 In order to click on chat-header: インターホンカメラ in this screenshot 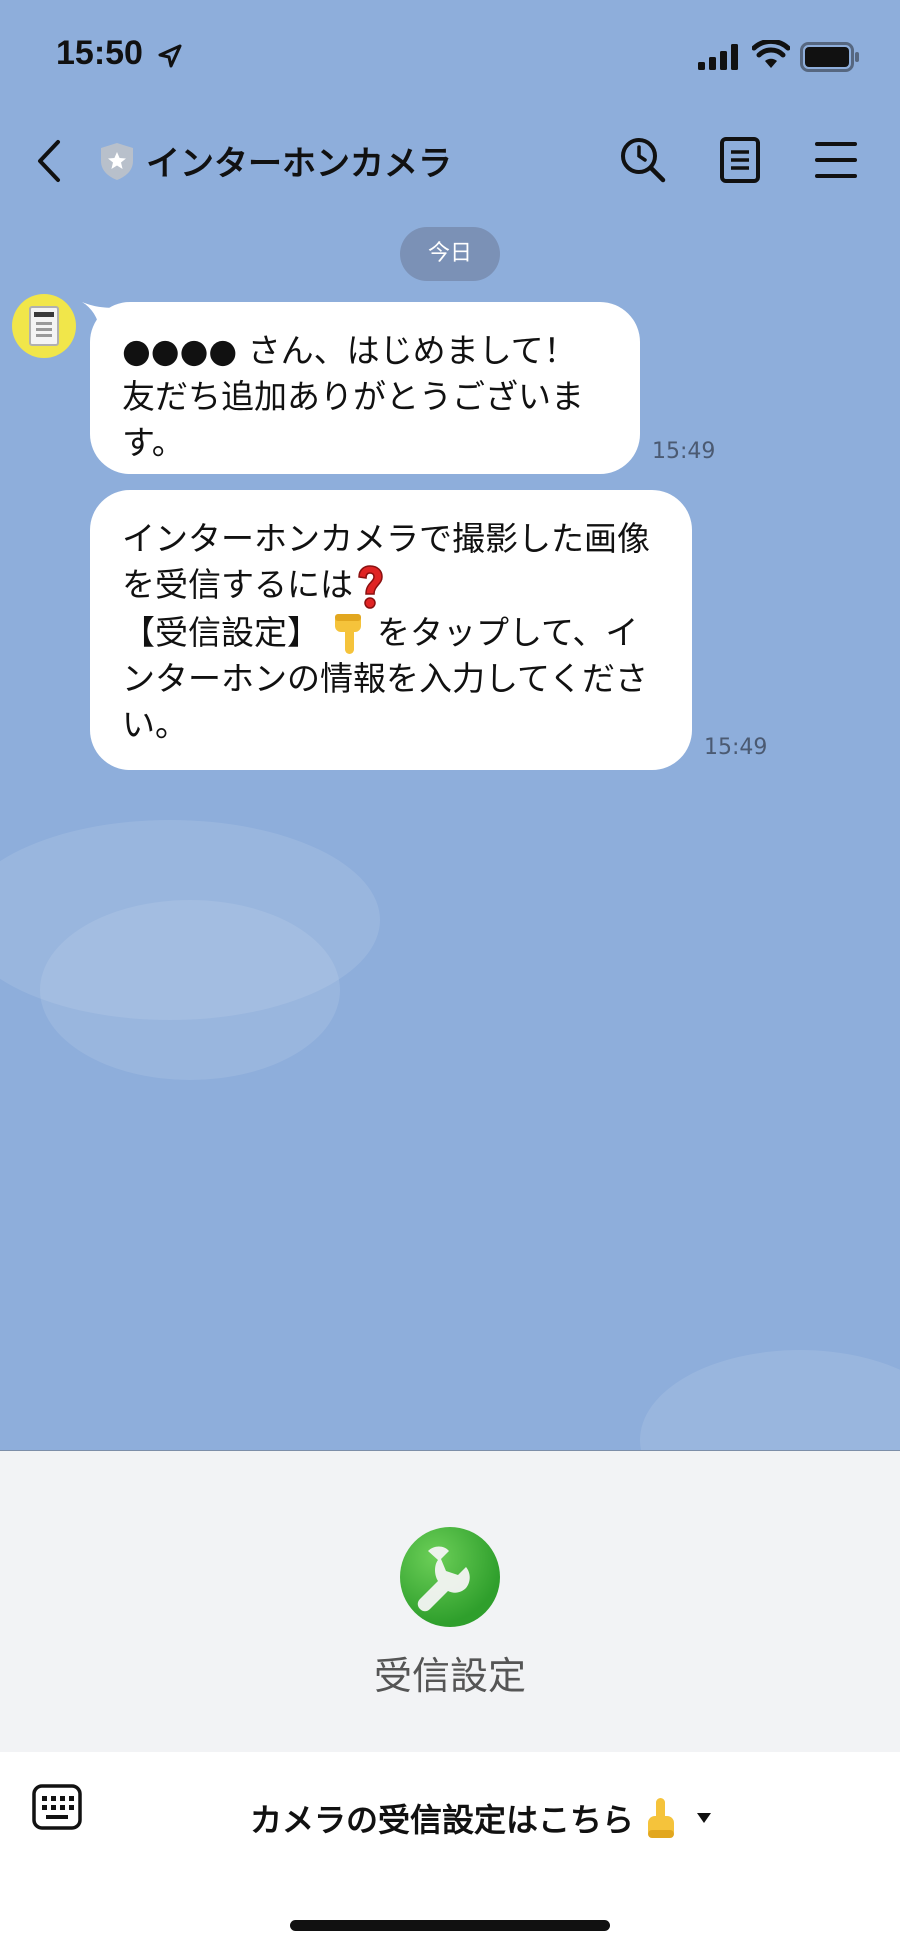, I will do `click(450, 160)`.